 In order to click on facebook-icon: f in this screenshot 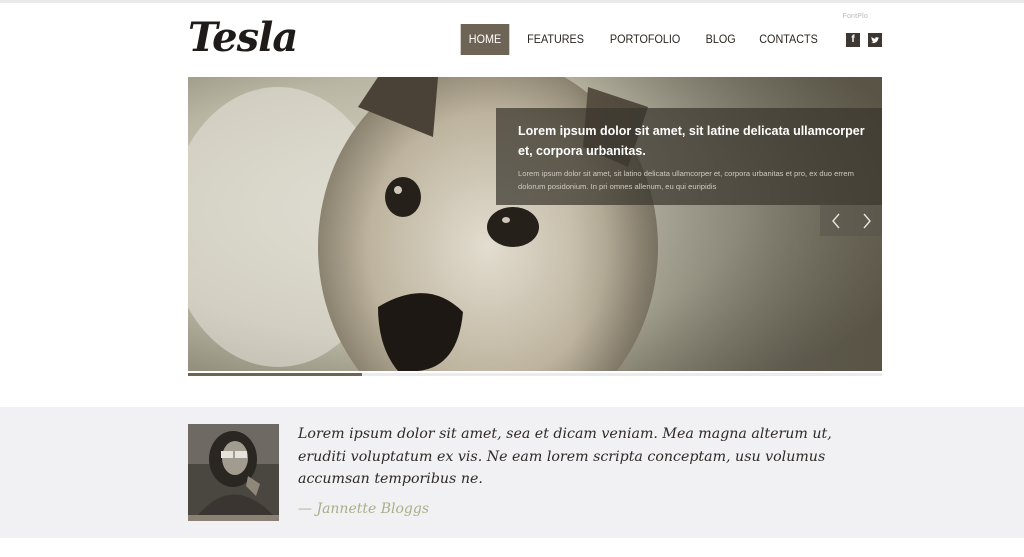, I will do `click(853, 39)`.